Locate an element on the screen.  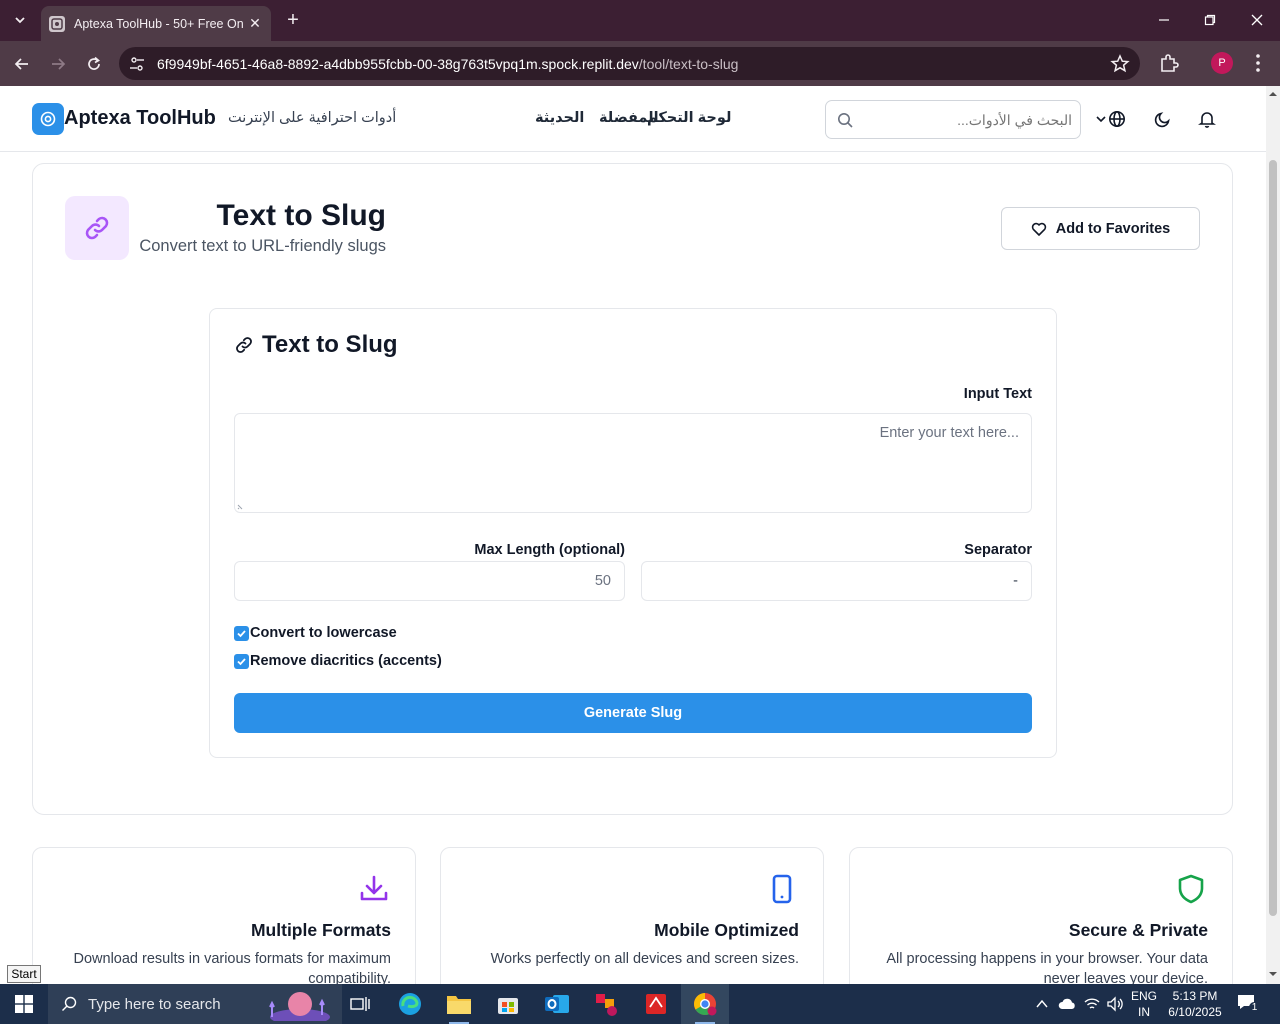
minimize-button is located at coordinates (1164, 20).